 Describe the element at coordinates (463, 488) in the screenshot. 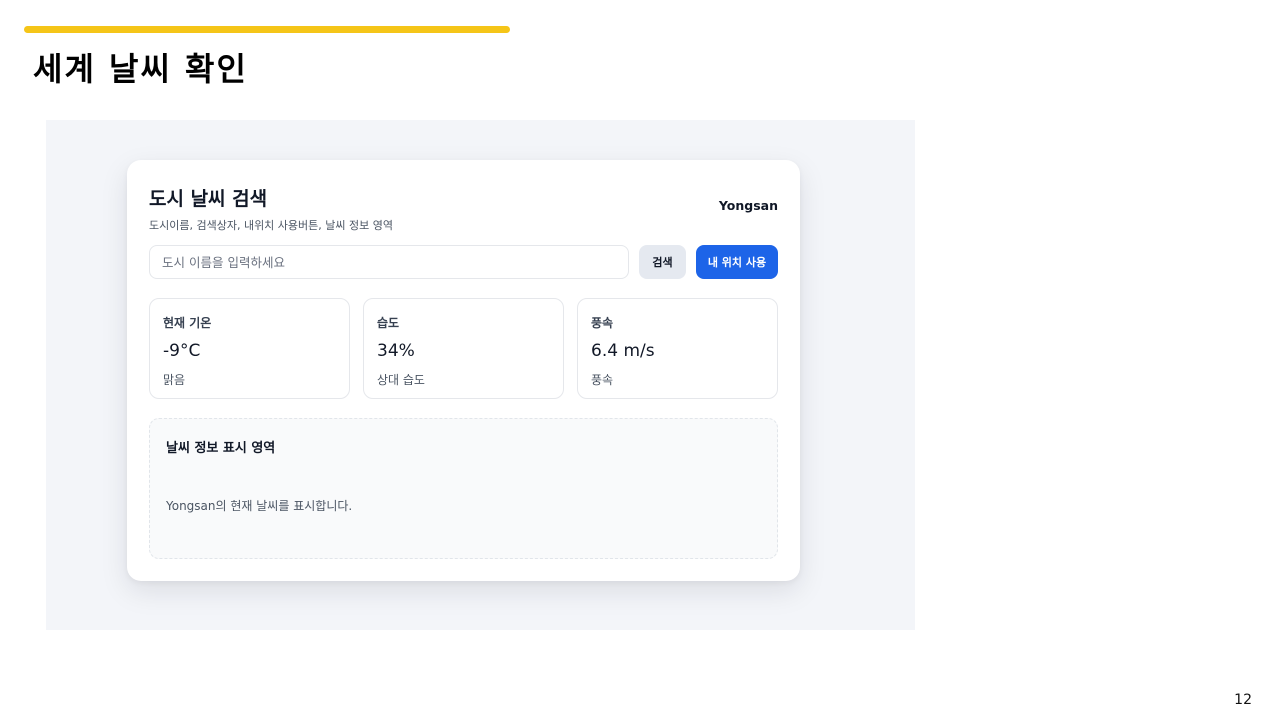

I see `weather-info-area: 날씨 정보 표시 영역 Yongsan의 현재 날씨를 표시합니다.` at that location.